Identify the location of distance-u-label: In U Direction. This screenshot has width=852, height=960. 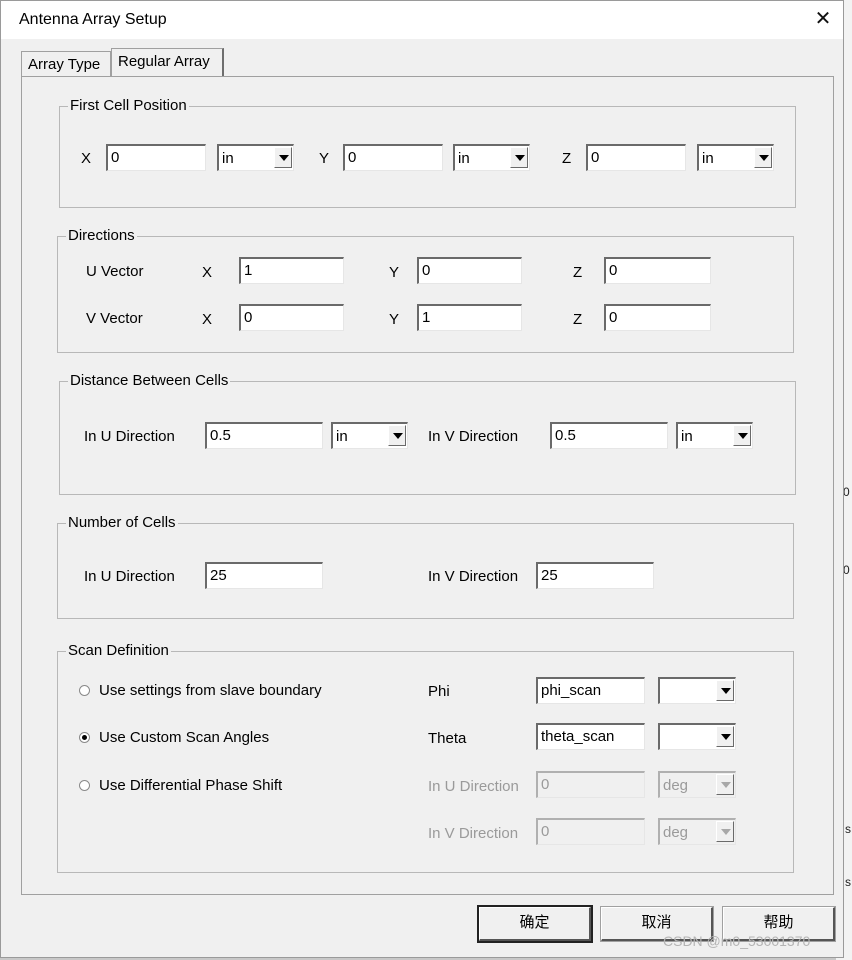
(129, 436).